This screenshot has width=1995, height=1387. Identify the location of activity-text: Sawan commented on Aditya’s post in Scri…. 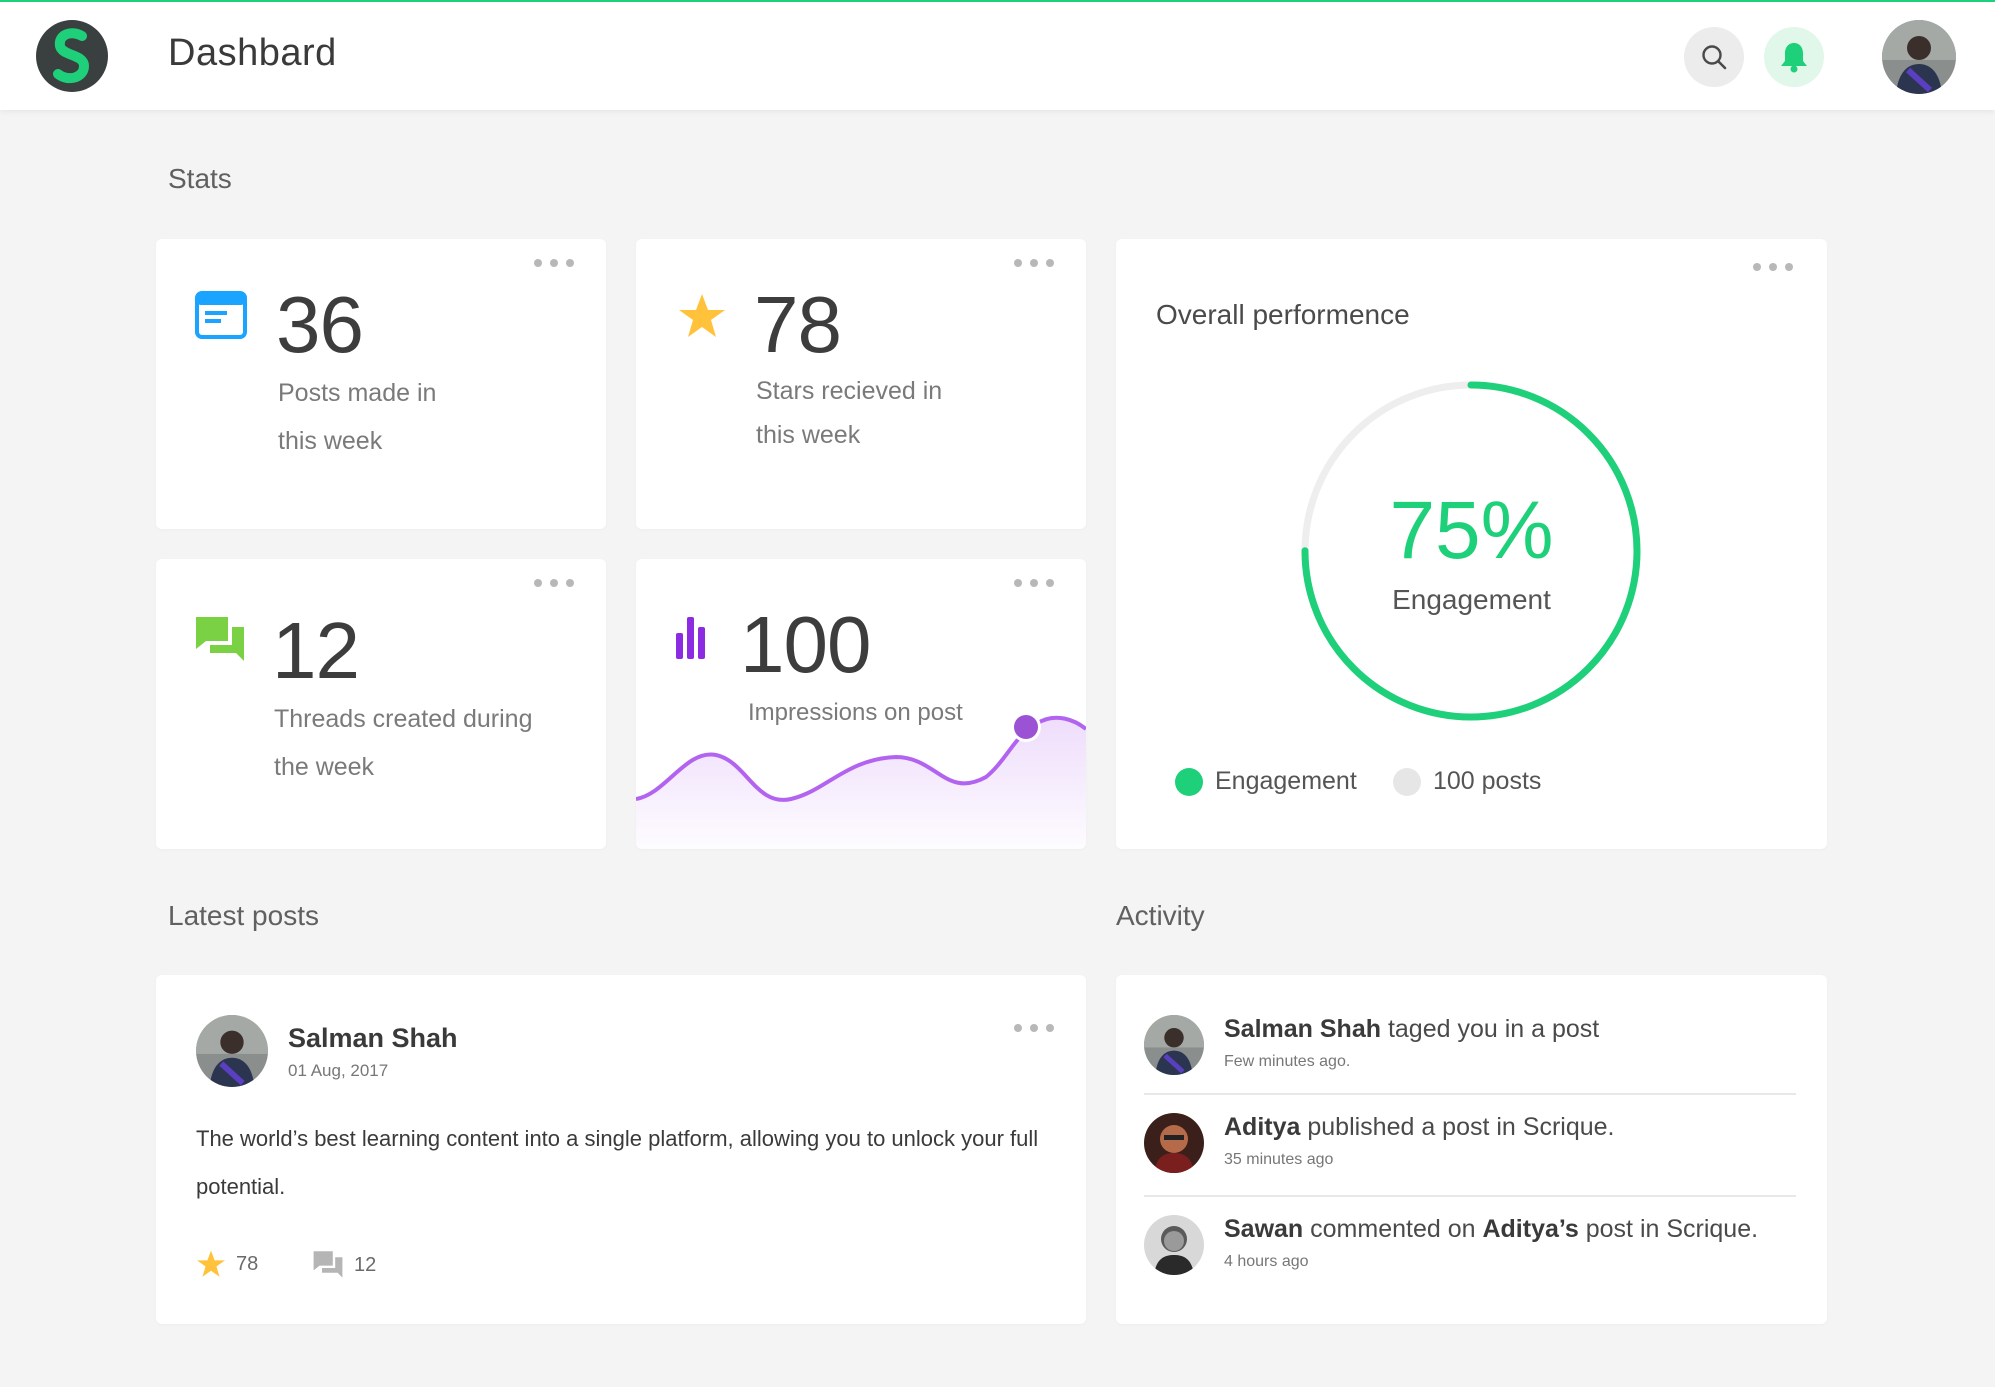
(1491, 1229).